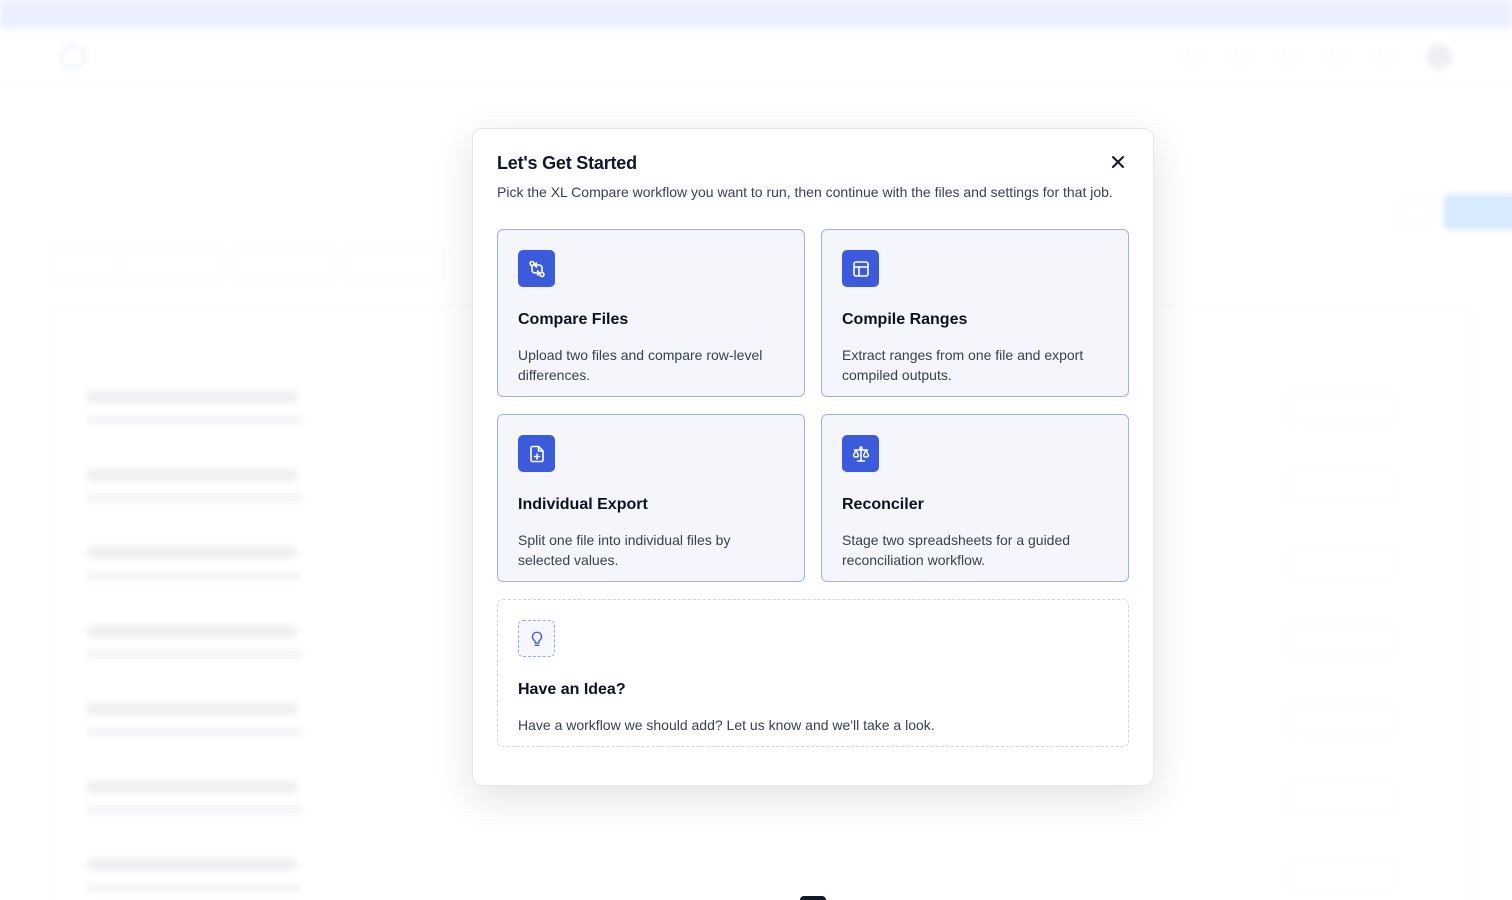 The height and width of the screenshot is (900, 1512). I want to click on idea-title: Have an Idea?, so click(572, 689).